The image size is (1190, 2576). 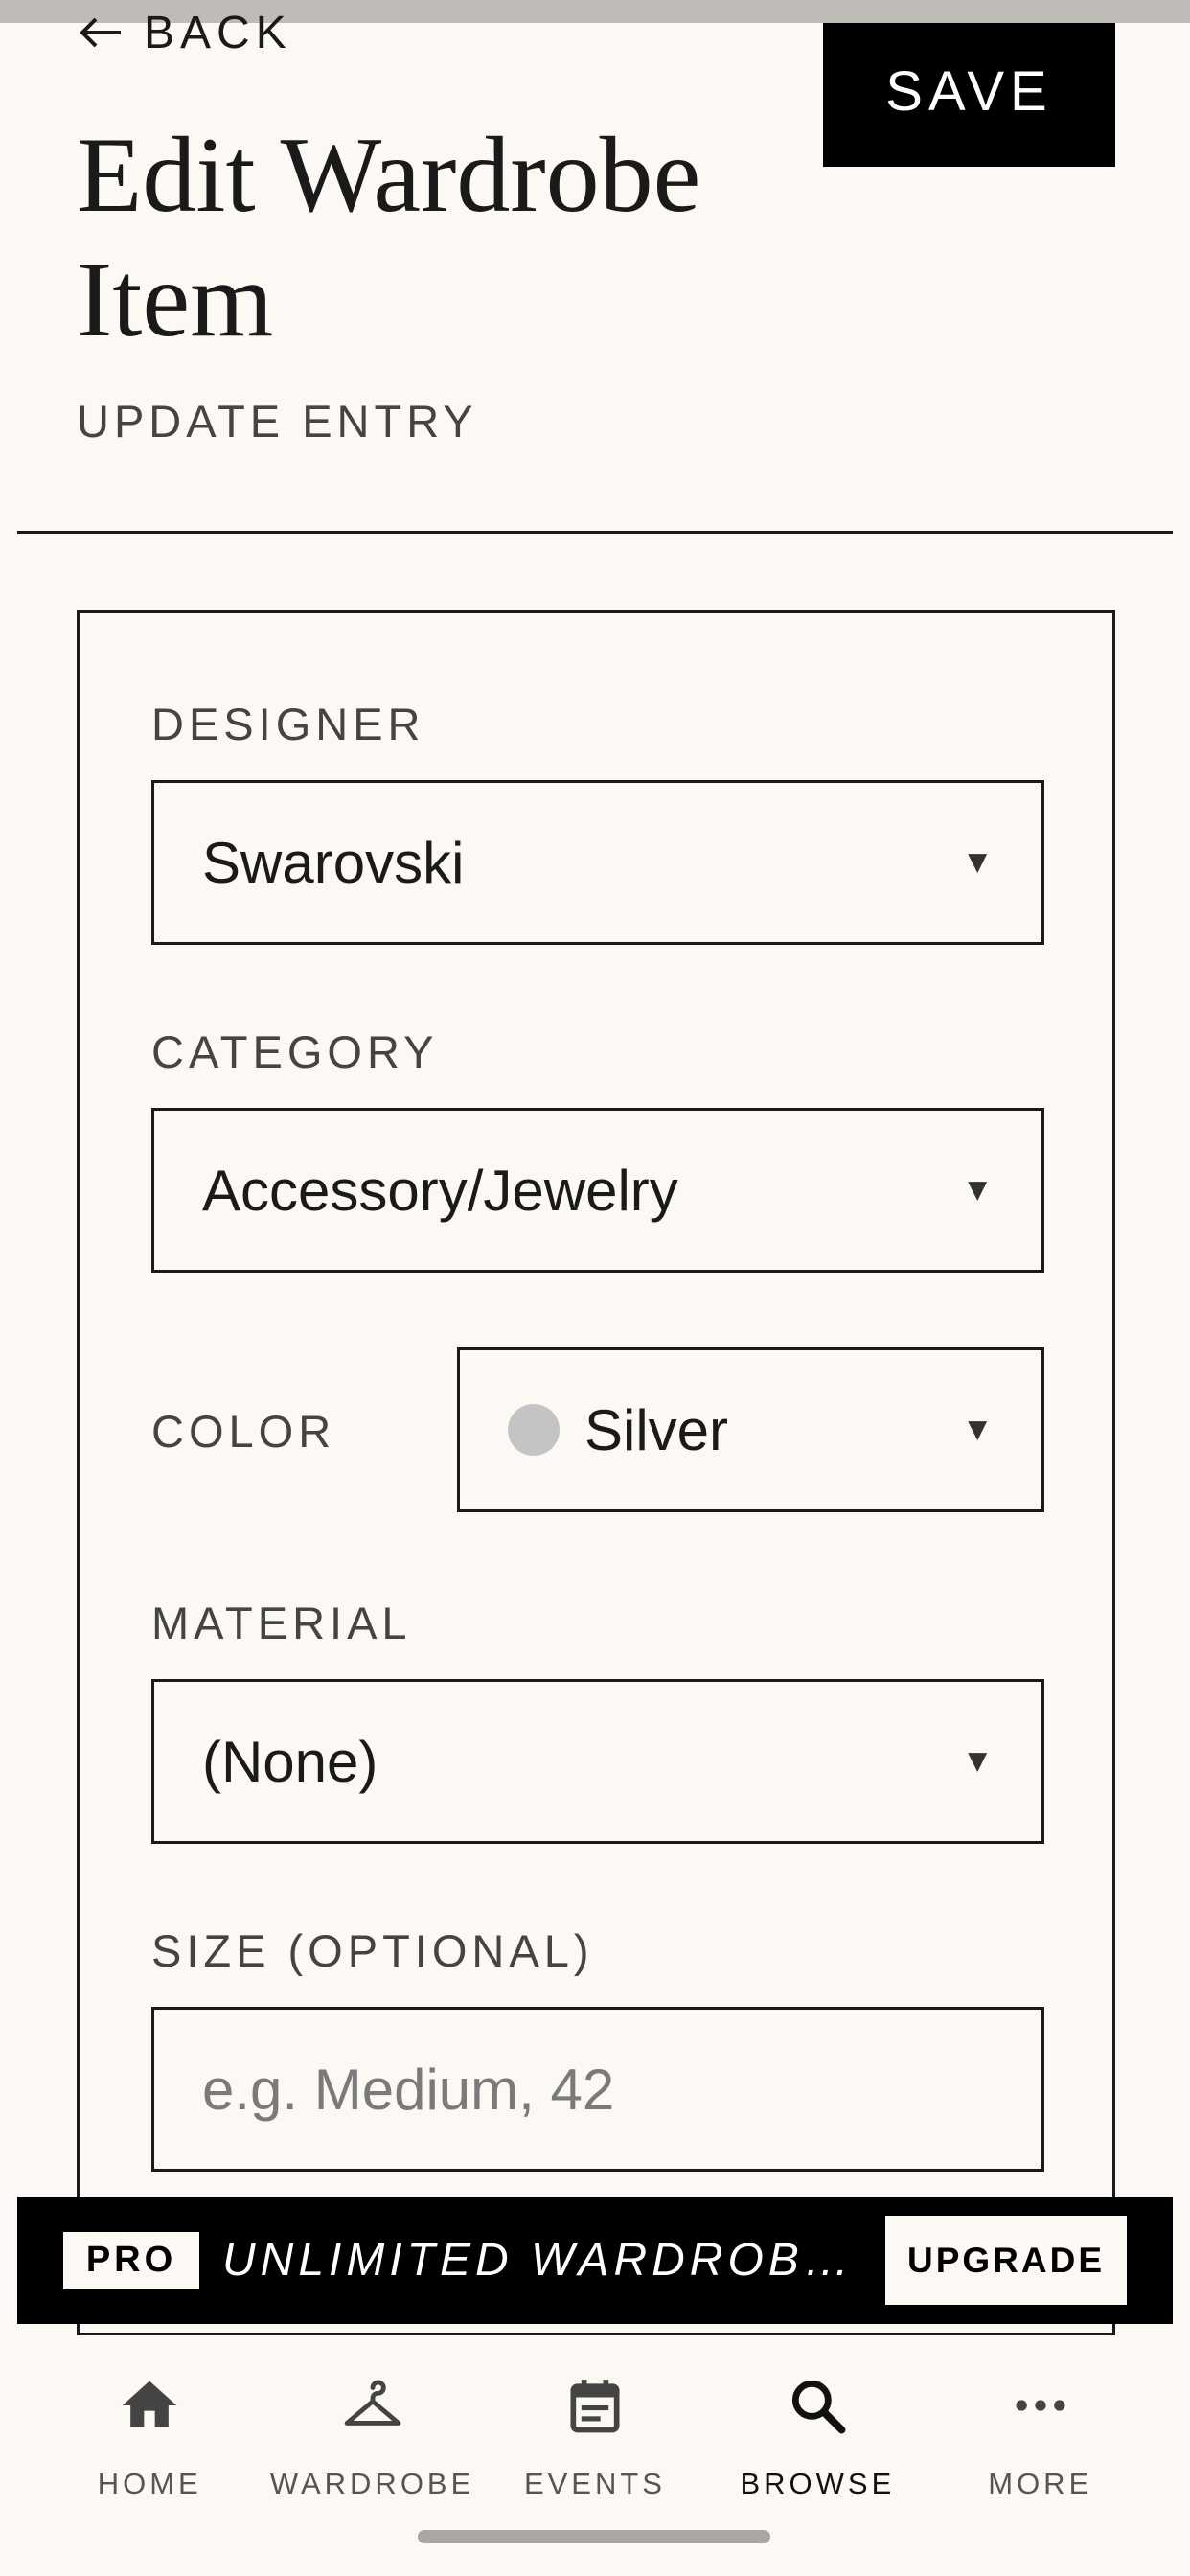 I want to click on size-input, so click(x=598, y=2089).